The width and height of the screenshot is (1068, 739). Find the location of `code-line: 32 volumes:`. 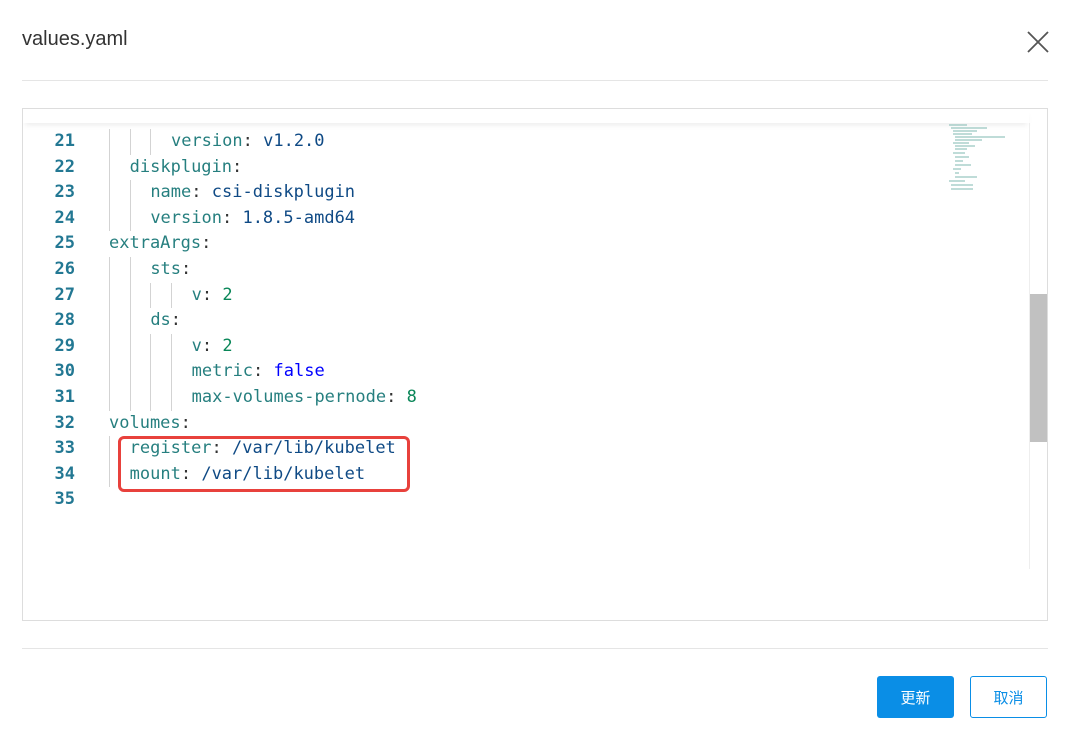

code-line: 32 volumes: is located at coordinates (523, 424).